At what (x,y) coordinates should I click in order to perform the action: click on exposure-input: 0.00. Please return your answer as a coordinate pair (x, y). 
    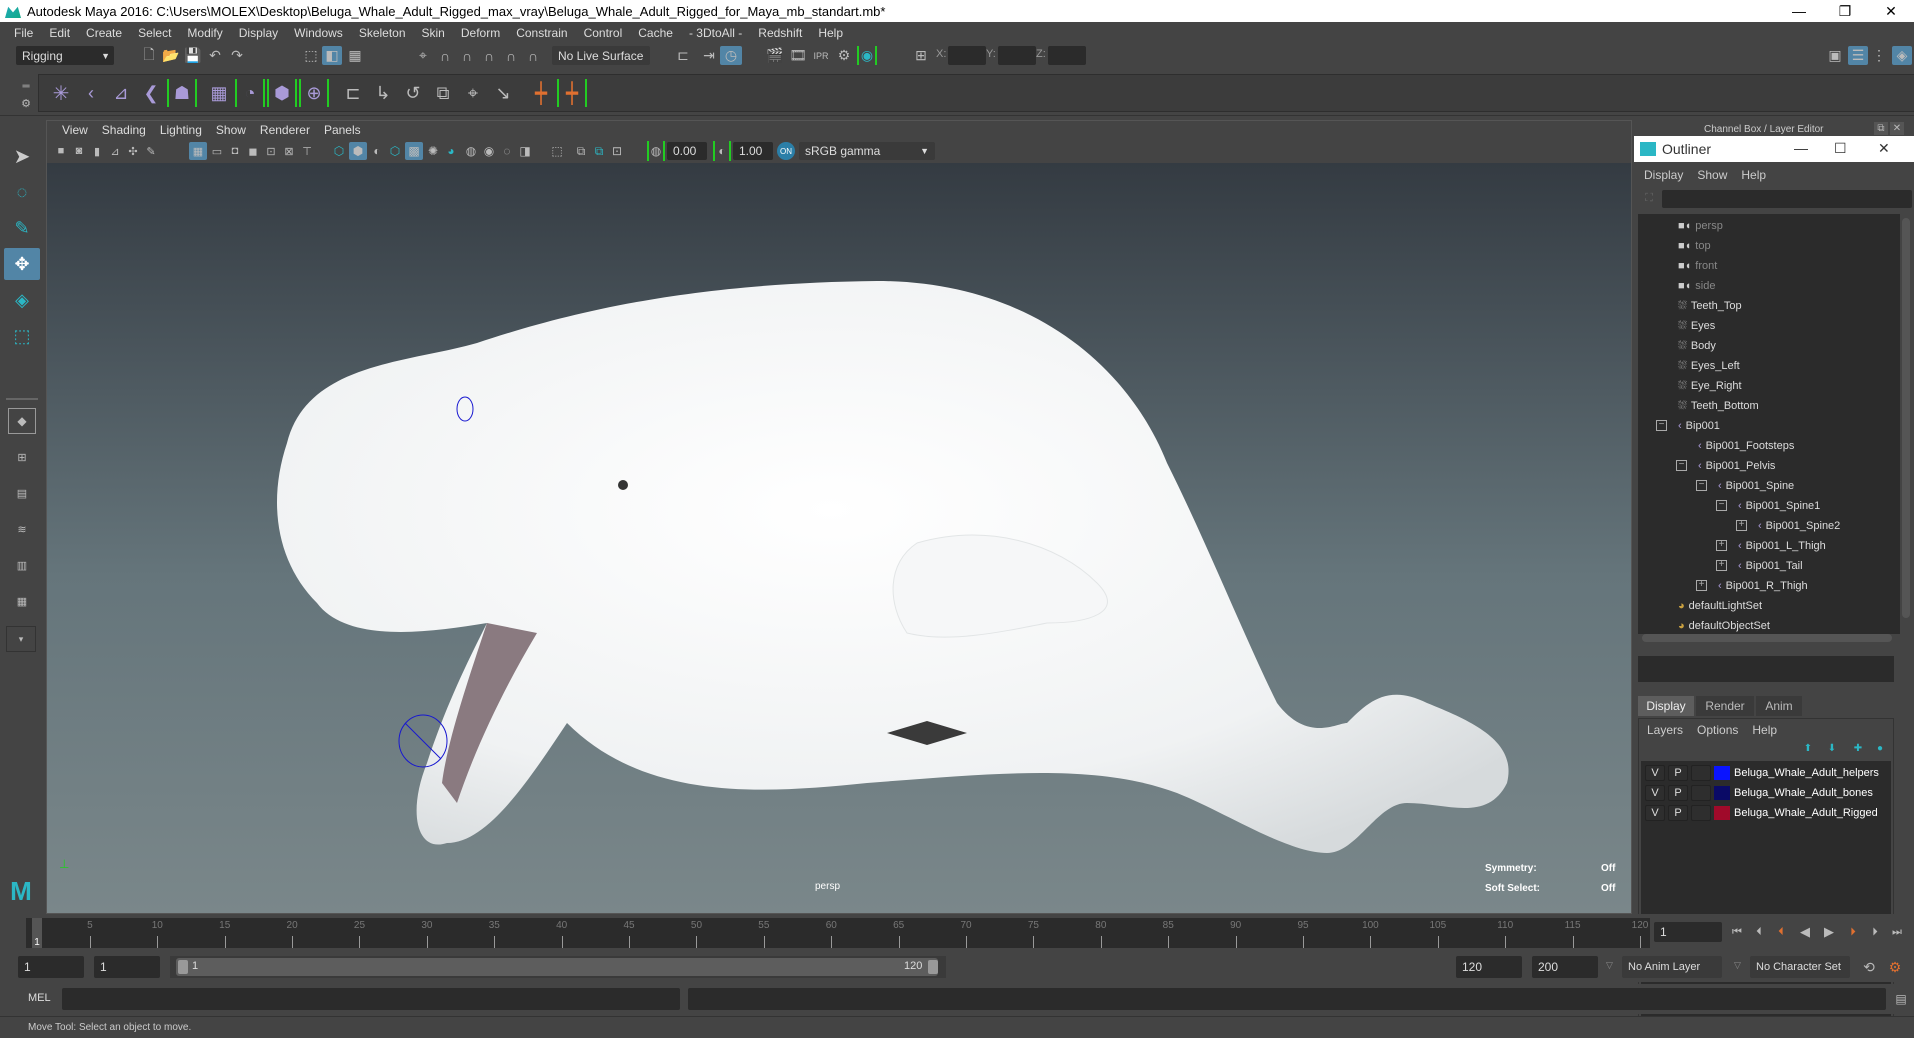
    Looking at the image, I should click on (687, 151).